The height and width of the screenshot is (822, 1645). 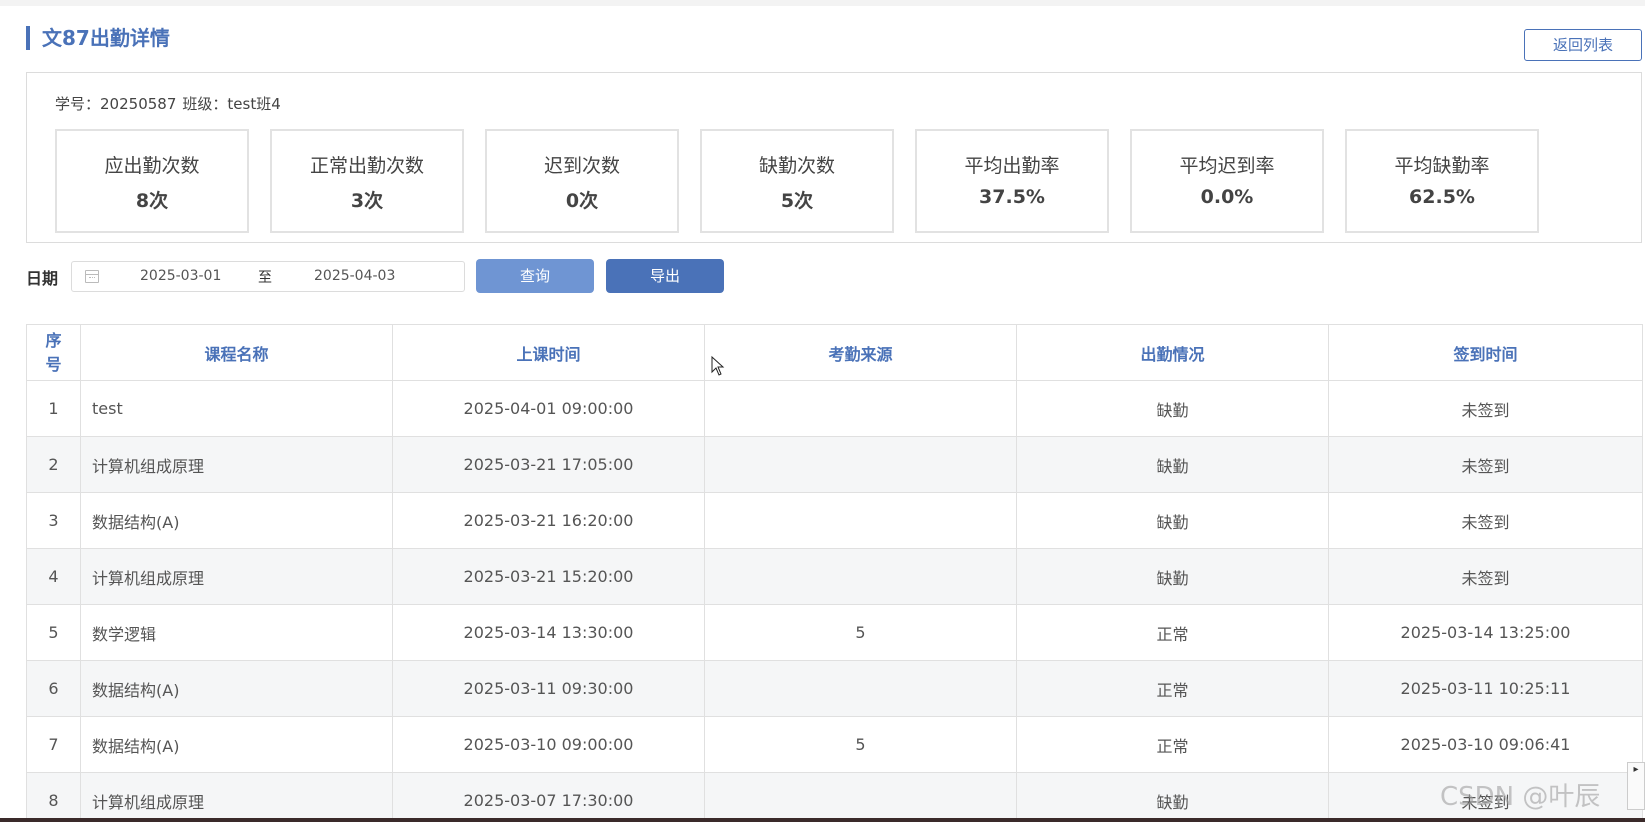 I want to click on date-filter-label: 日期, so click(x=42, y=278).